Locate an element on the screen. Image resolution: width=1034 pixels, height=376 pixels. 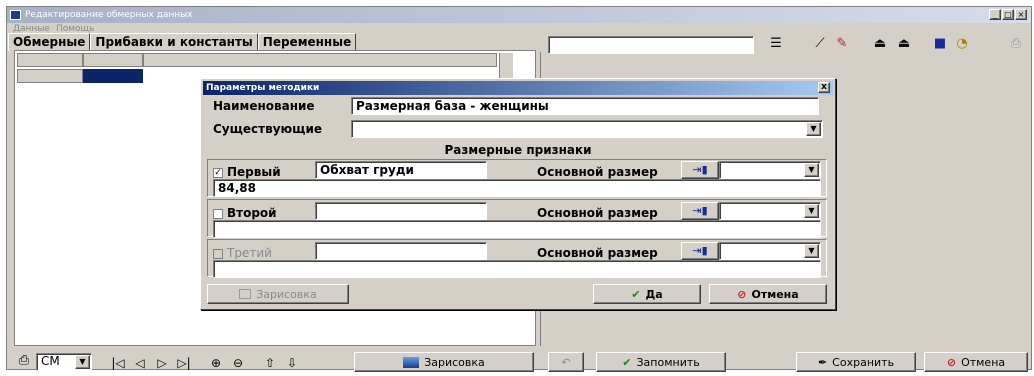
second-values-input is located at coordinates (517, 229).